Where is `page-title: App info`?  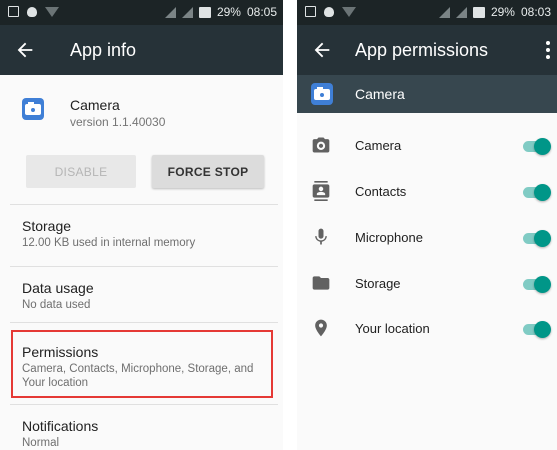
page-title: App info is located at coordinates (103, 50).